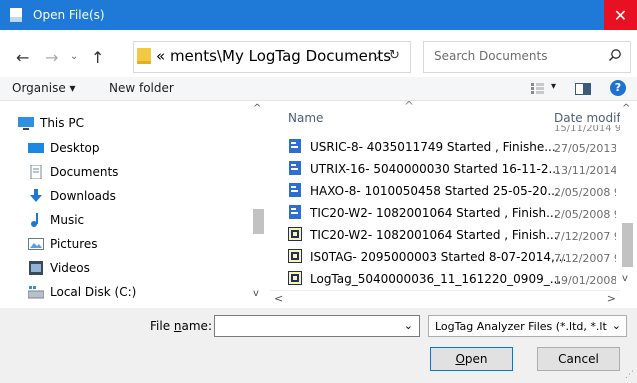 The image size is (637, 383). What do you see at coordinates (394, 55) in the screenshot?
I see `refresh-icon: ↻` at bounding box center [394, 55].